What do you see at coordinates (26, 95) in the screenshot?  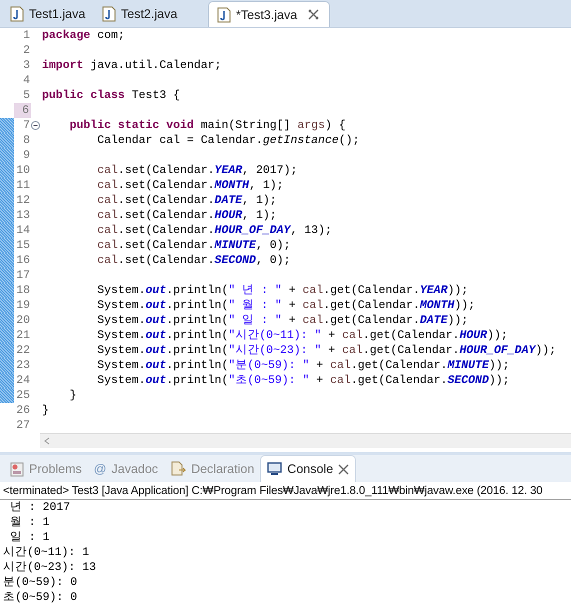 I see `line-number: 5` at bounding box center [26, 95].